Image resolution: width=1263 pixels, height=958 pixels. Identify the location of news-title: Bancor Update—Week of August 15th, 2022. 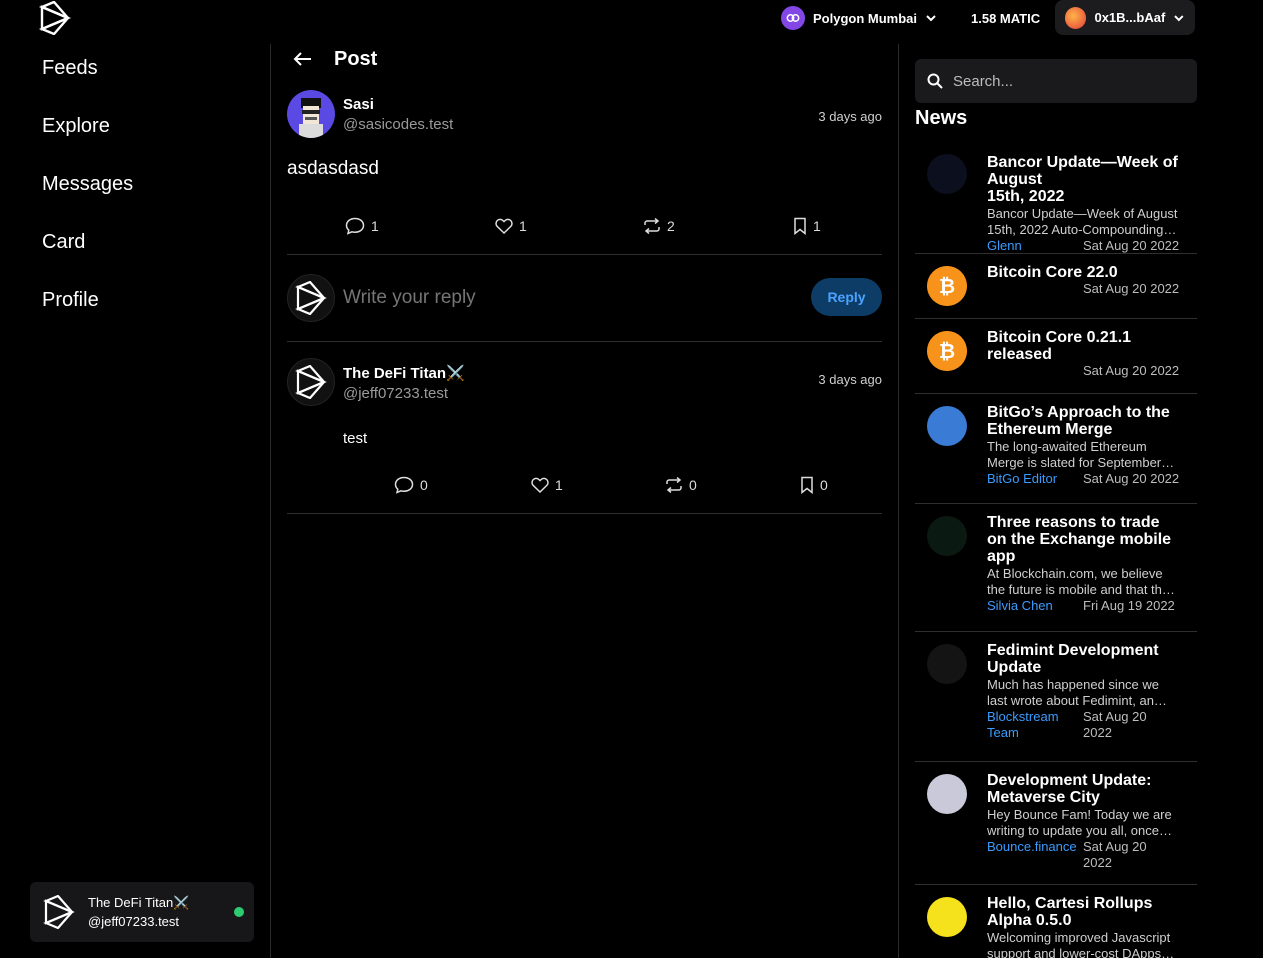
(1082, 179).